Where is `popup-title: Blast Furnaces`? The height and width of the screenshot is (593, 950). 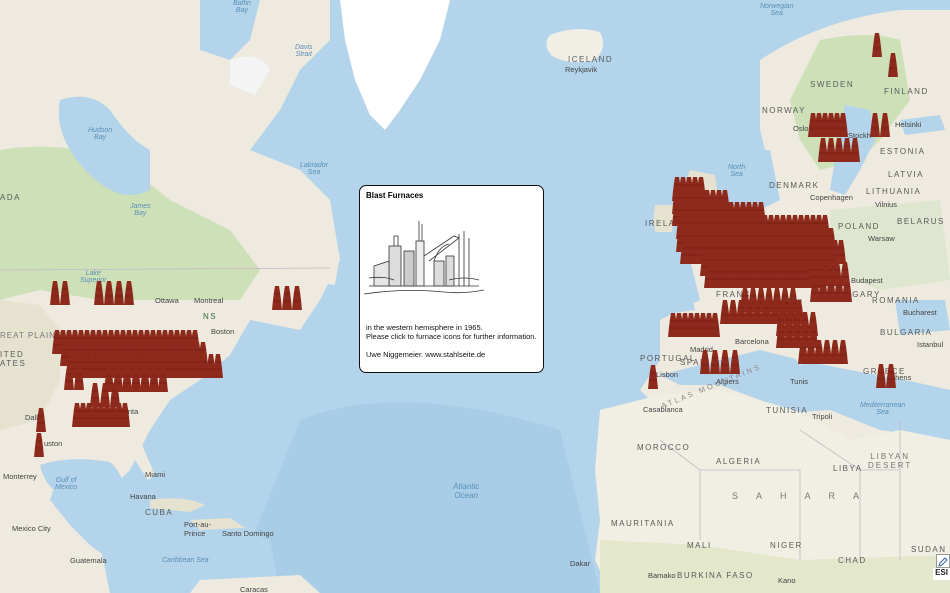 popup-title: Blast Furnaces is located at coordinates (395, 195).